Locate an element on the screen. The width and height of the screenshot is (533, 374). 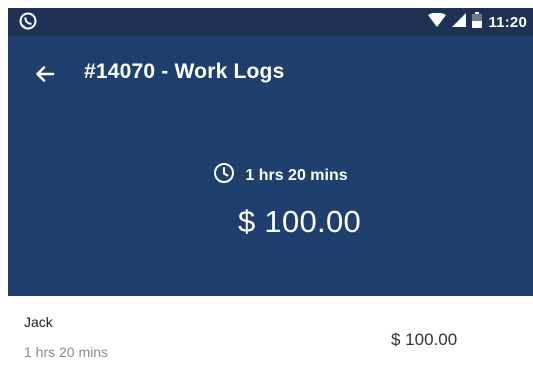
worker-name: Jack is located at coordinates (38, 322).